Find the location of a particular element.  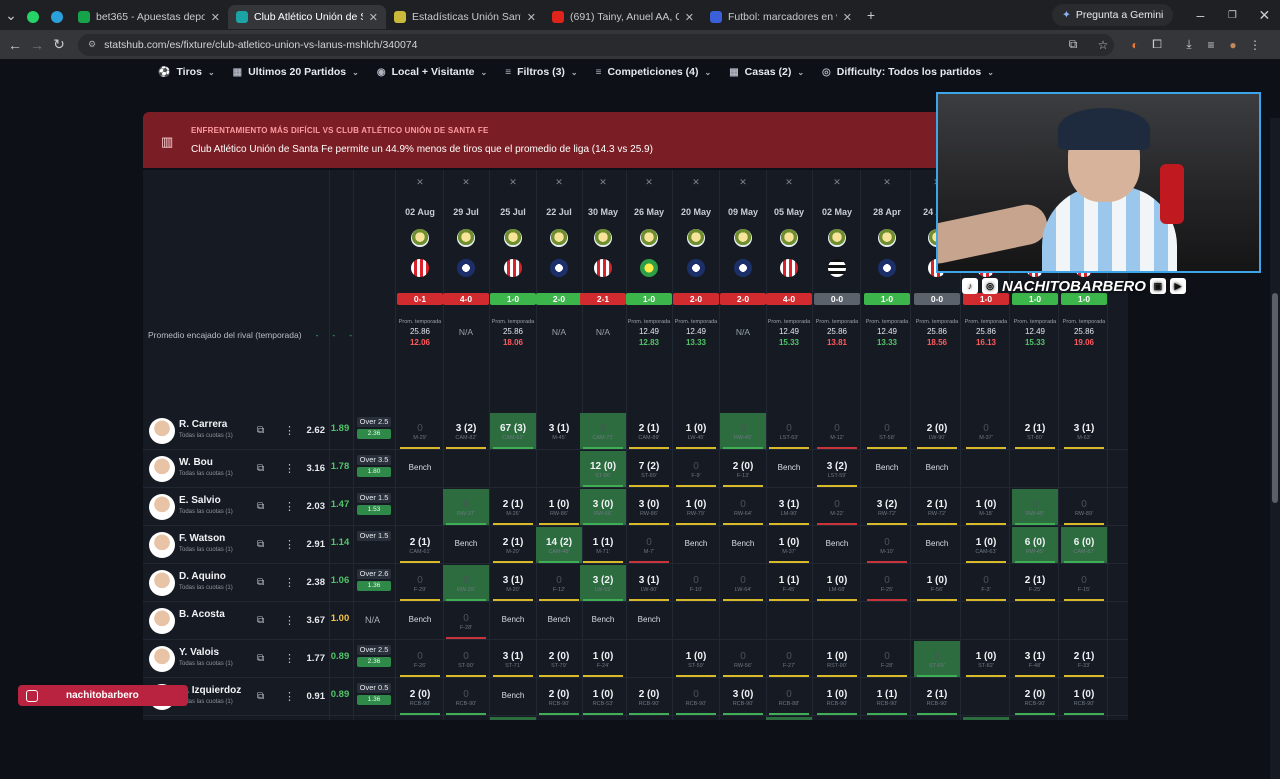

match-stat-cell: 1 (0) RW-79' is located at coordinates (696, 507).